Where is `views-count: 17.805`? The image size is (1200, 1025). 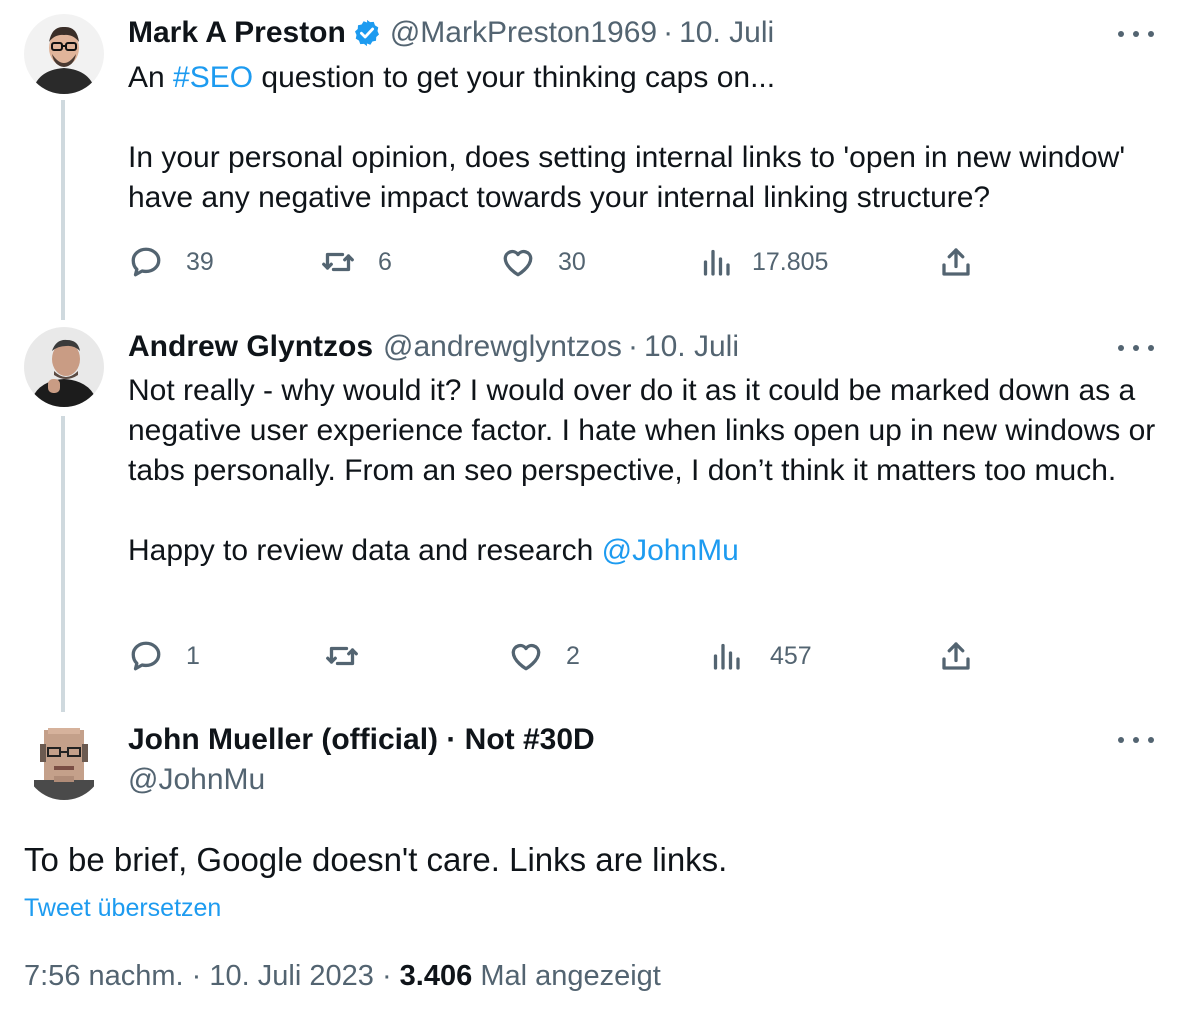
views-count: 17.805 is located at coordinates (790, 261).